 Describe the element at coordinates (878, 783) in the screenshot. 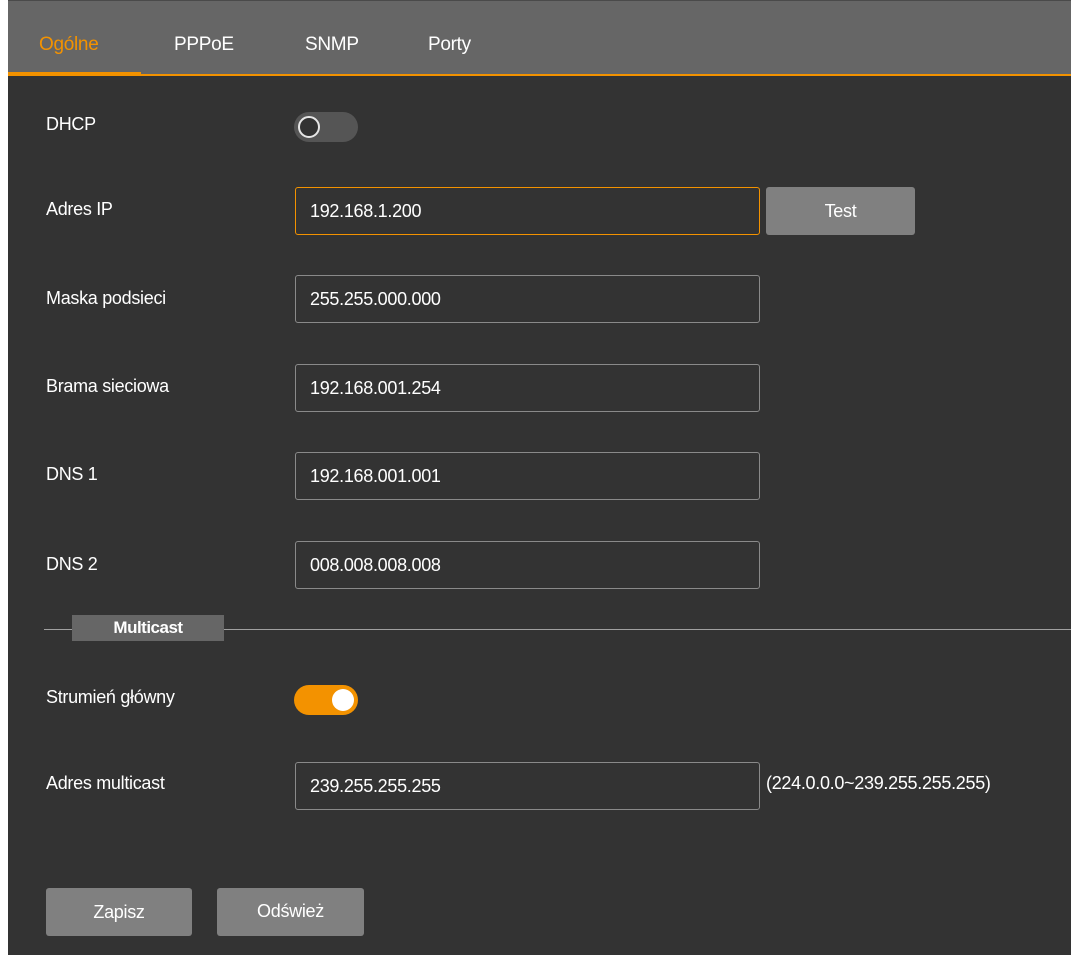

I see `multicast-range-hint: (224.0.0.0~239.255.255.255)` at that location.